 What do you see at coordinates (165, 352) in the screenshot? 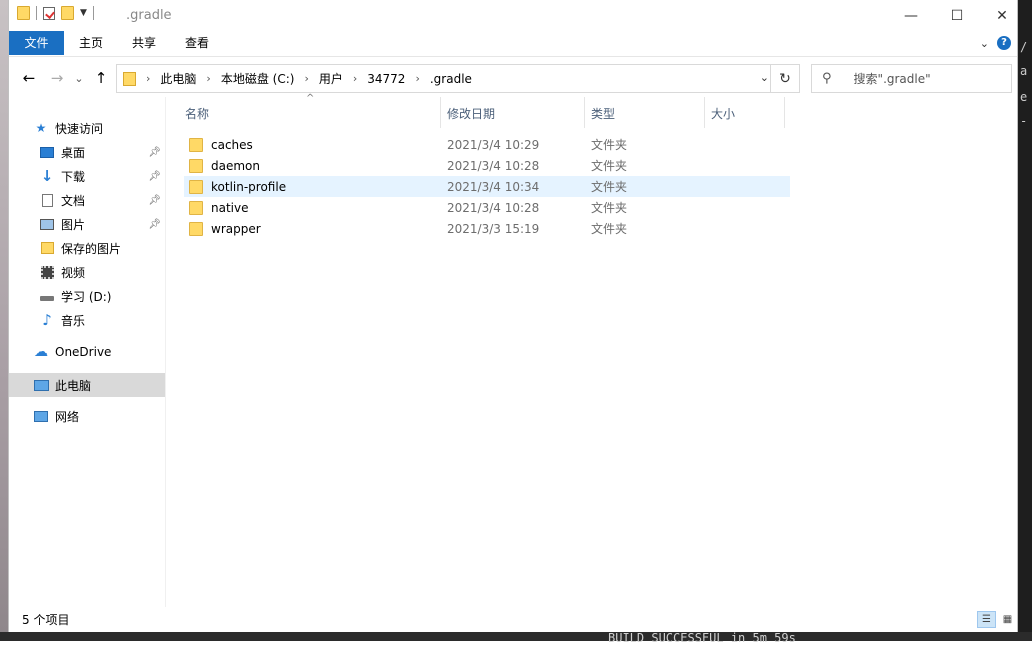
I see `pane-divider` at bounding box center [165, 352].